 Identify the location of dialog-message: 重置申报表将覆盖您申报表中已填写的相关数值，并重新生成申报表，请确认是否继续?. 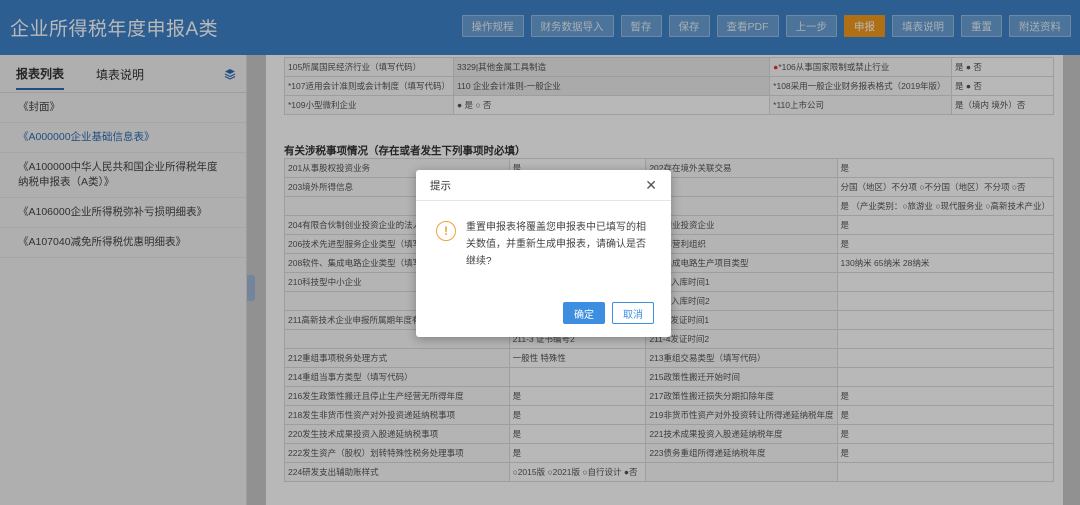
(556, 244).